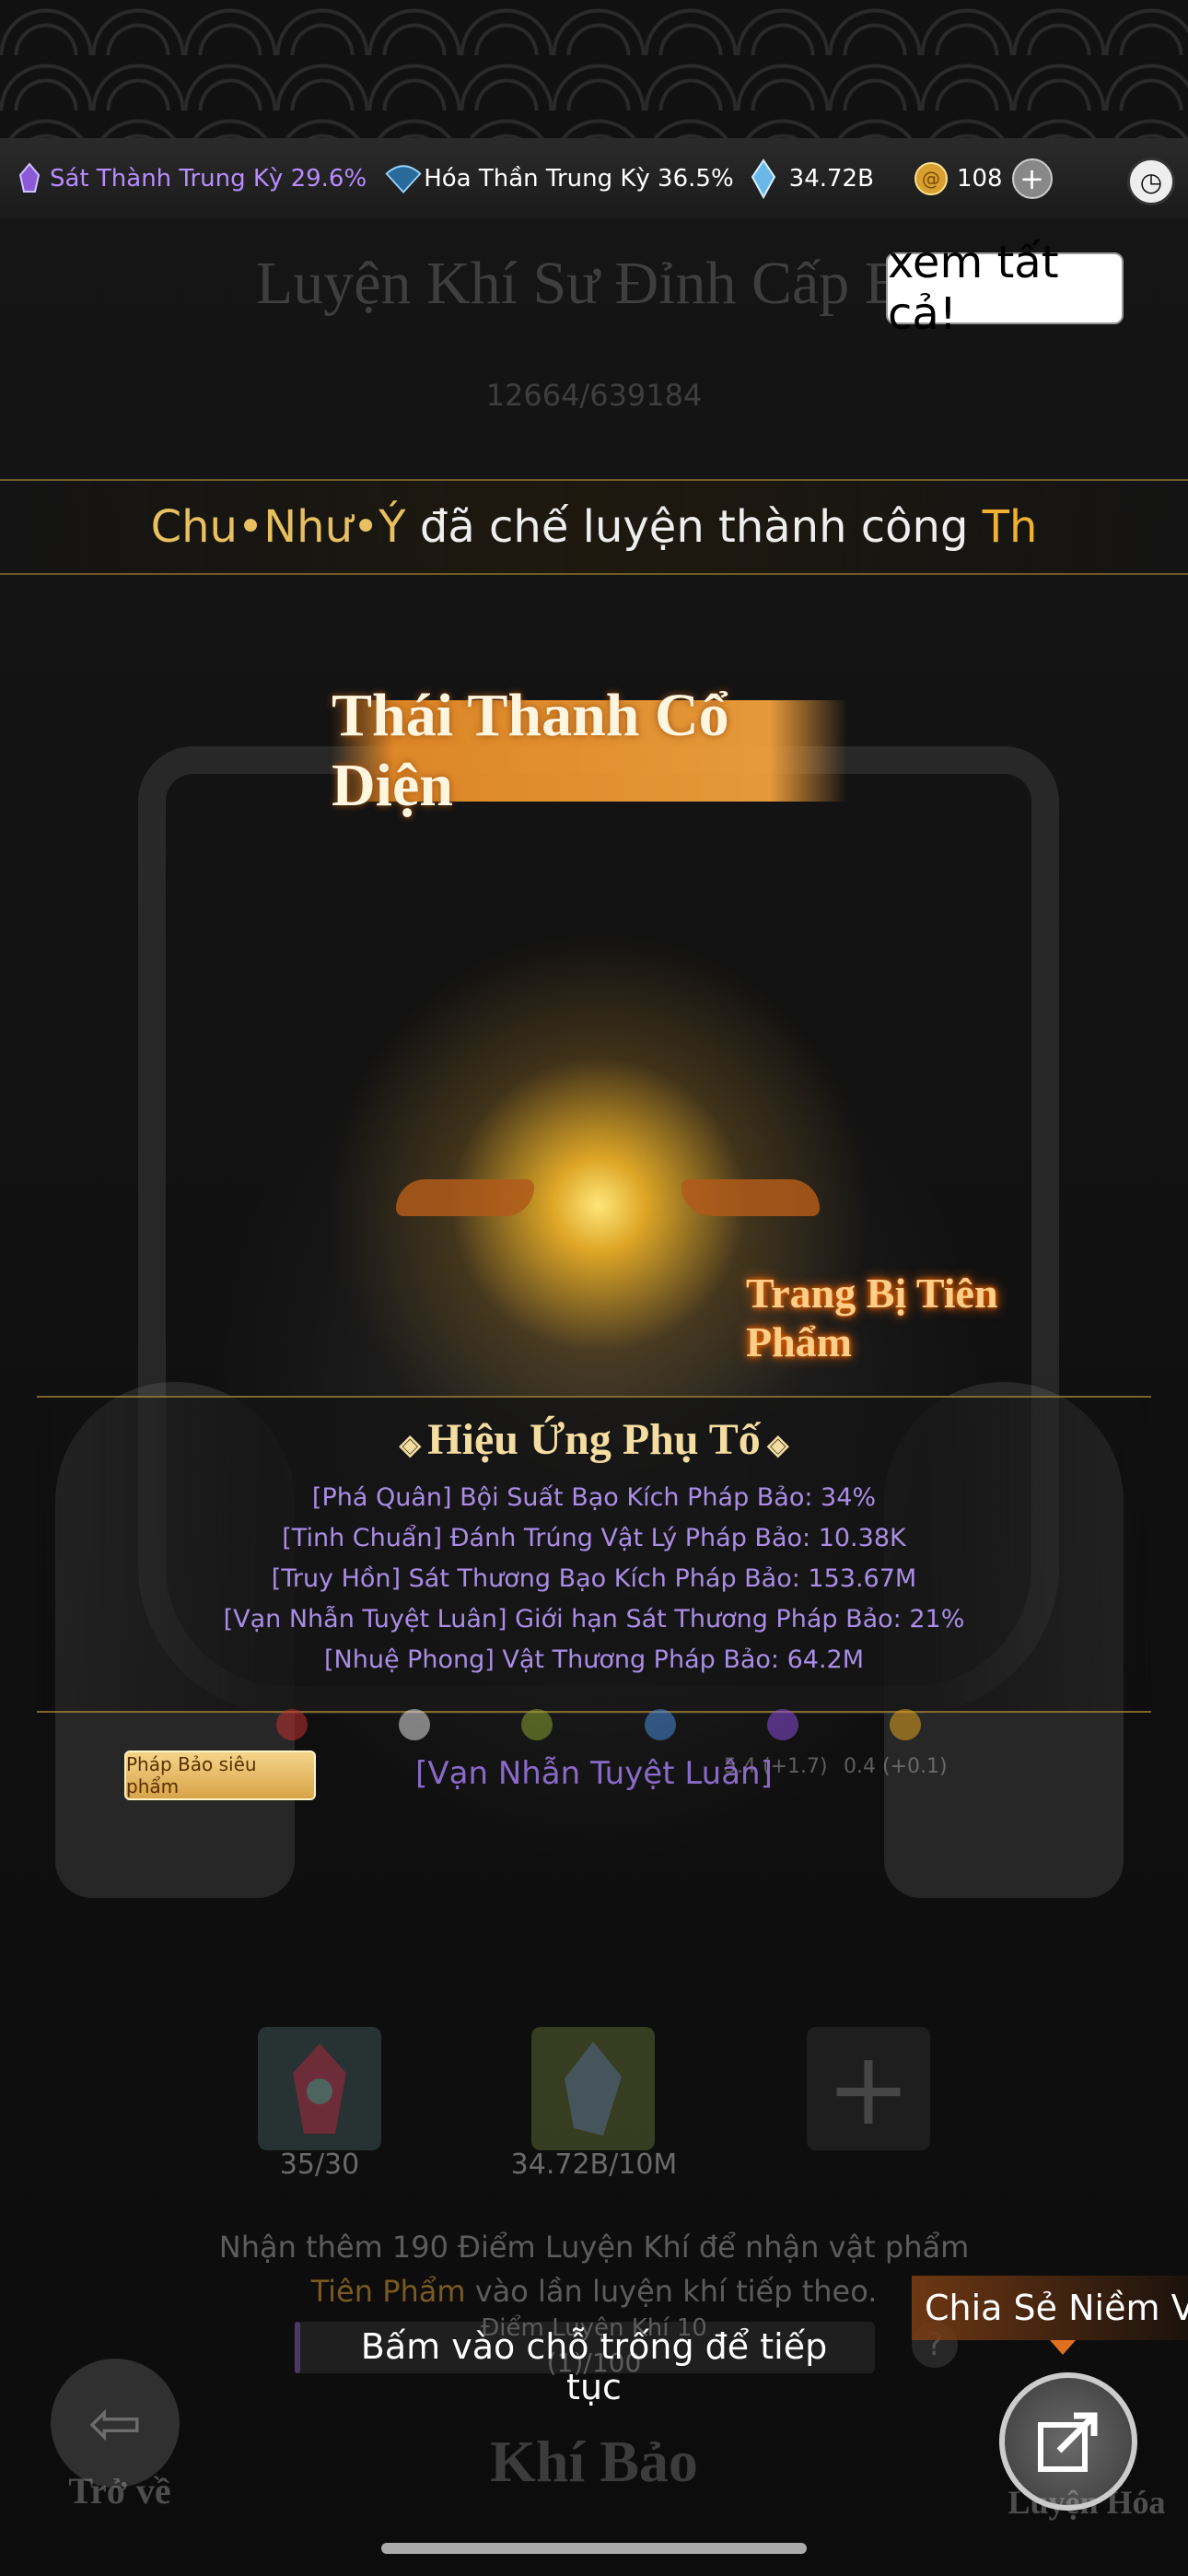  I want to click on realm-progress-2-text: Hóa Thần Trung Kỳ 36.5%, so click(579, 179).